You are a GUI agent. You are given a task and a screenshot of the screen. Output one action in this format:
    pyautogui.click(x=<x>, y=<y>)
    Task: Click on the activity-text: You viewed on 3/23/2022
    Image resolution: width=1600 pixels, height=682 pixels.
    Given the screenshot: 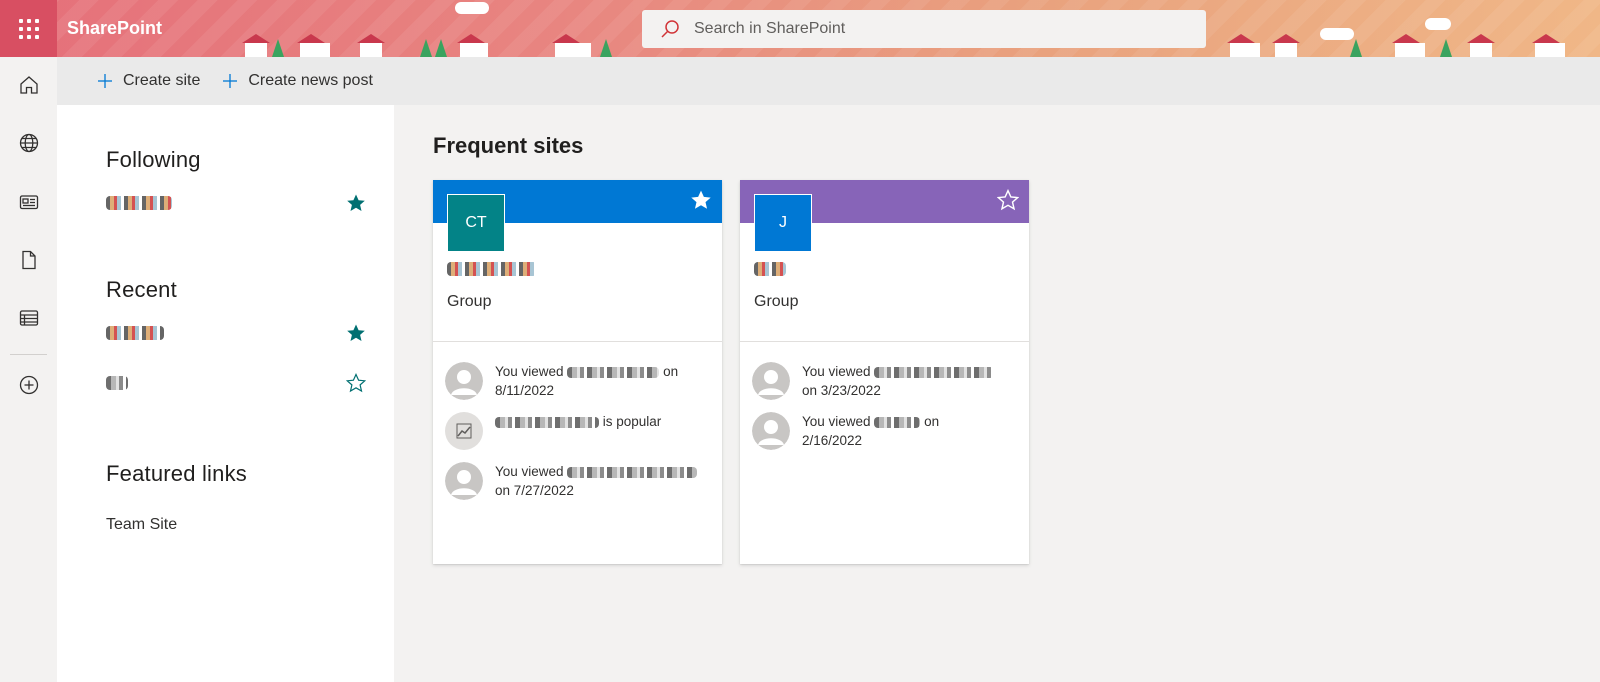 What is the action you would take?
    pyautogui.click(x=898, y=381)
    